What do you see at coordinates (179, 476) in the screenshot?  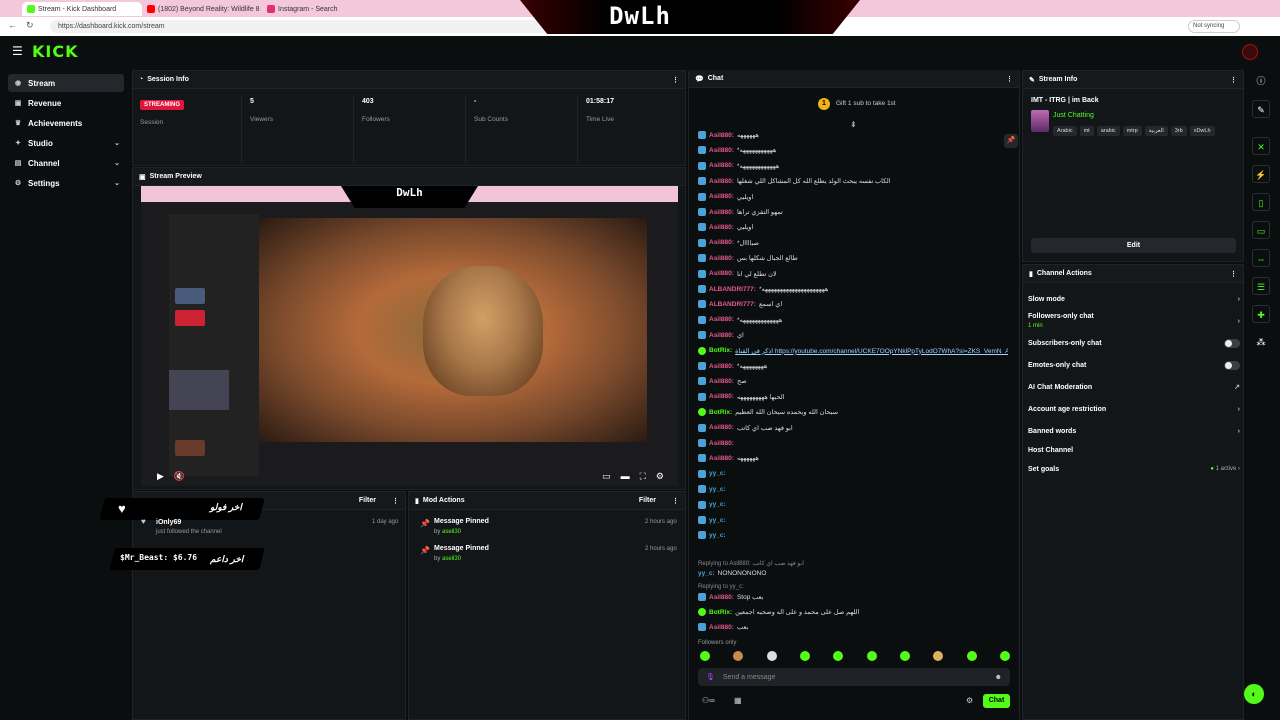 I see `mute-icon: 🔇` at bounding box center [179, 476].